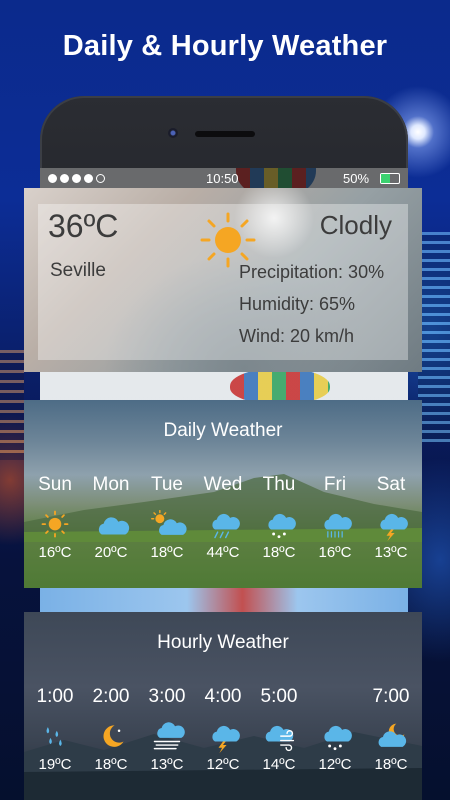 The width and height of the screenshot is (450, 800). Describe the element at coordinates (83, 226) in the screenshot. I see `current-temperature: 36ºC` at that location.